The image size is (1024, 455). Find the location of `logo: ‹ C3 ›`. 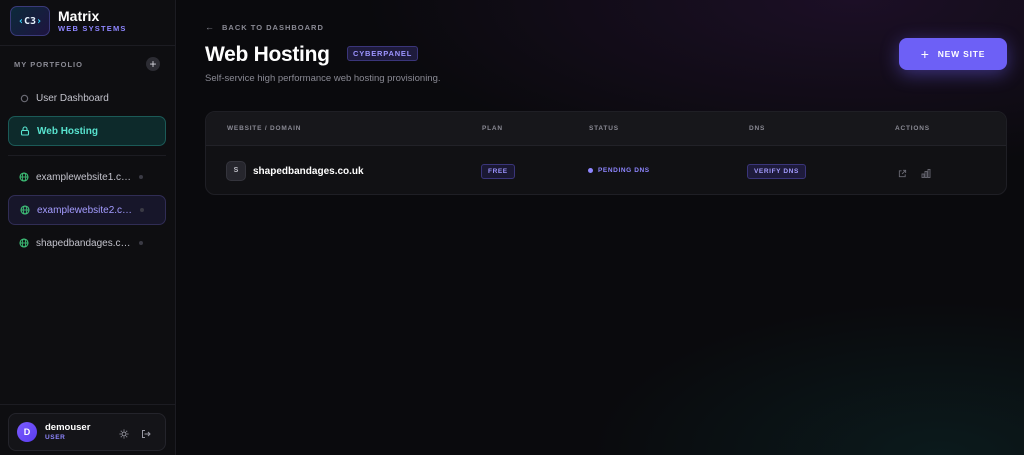

logo: ‹ C3 › is located at coordinates (30, 21).